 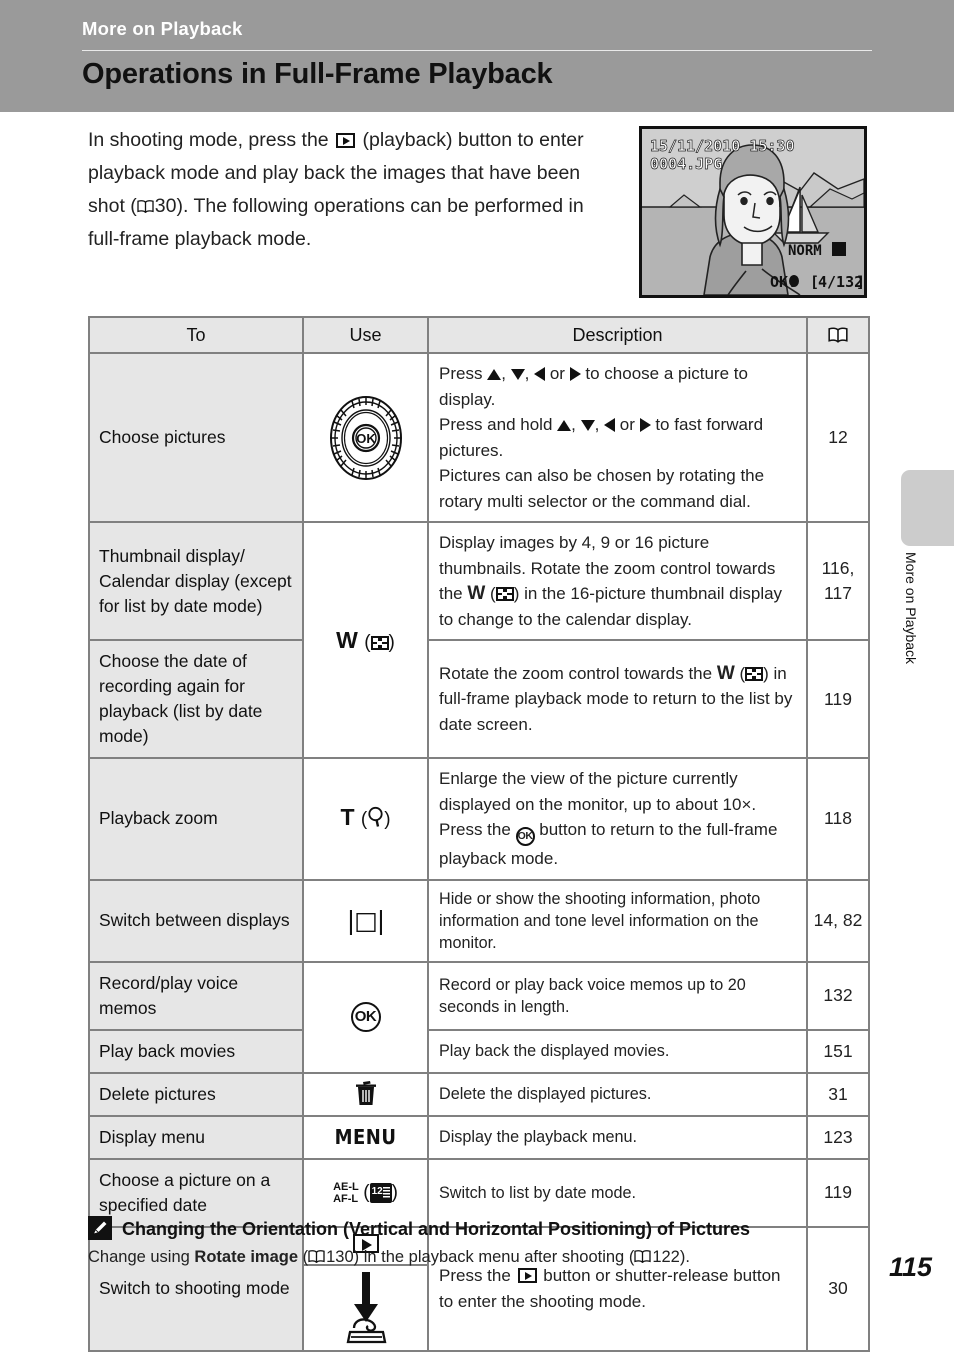 I want to click on table-header-row: To Use Description, so click(x=479, y=335).